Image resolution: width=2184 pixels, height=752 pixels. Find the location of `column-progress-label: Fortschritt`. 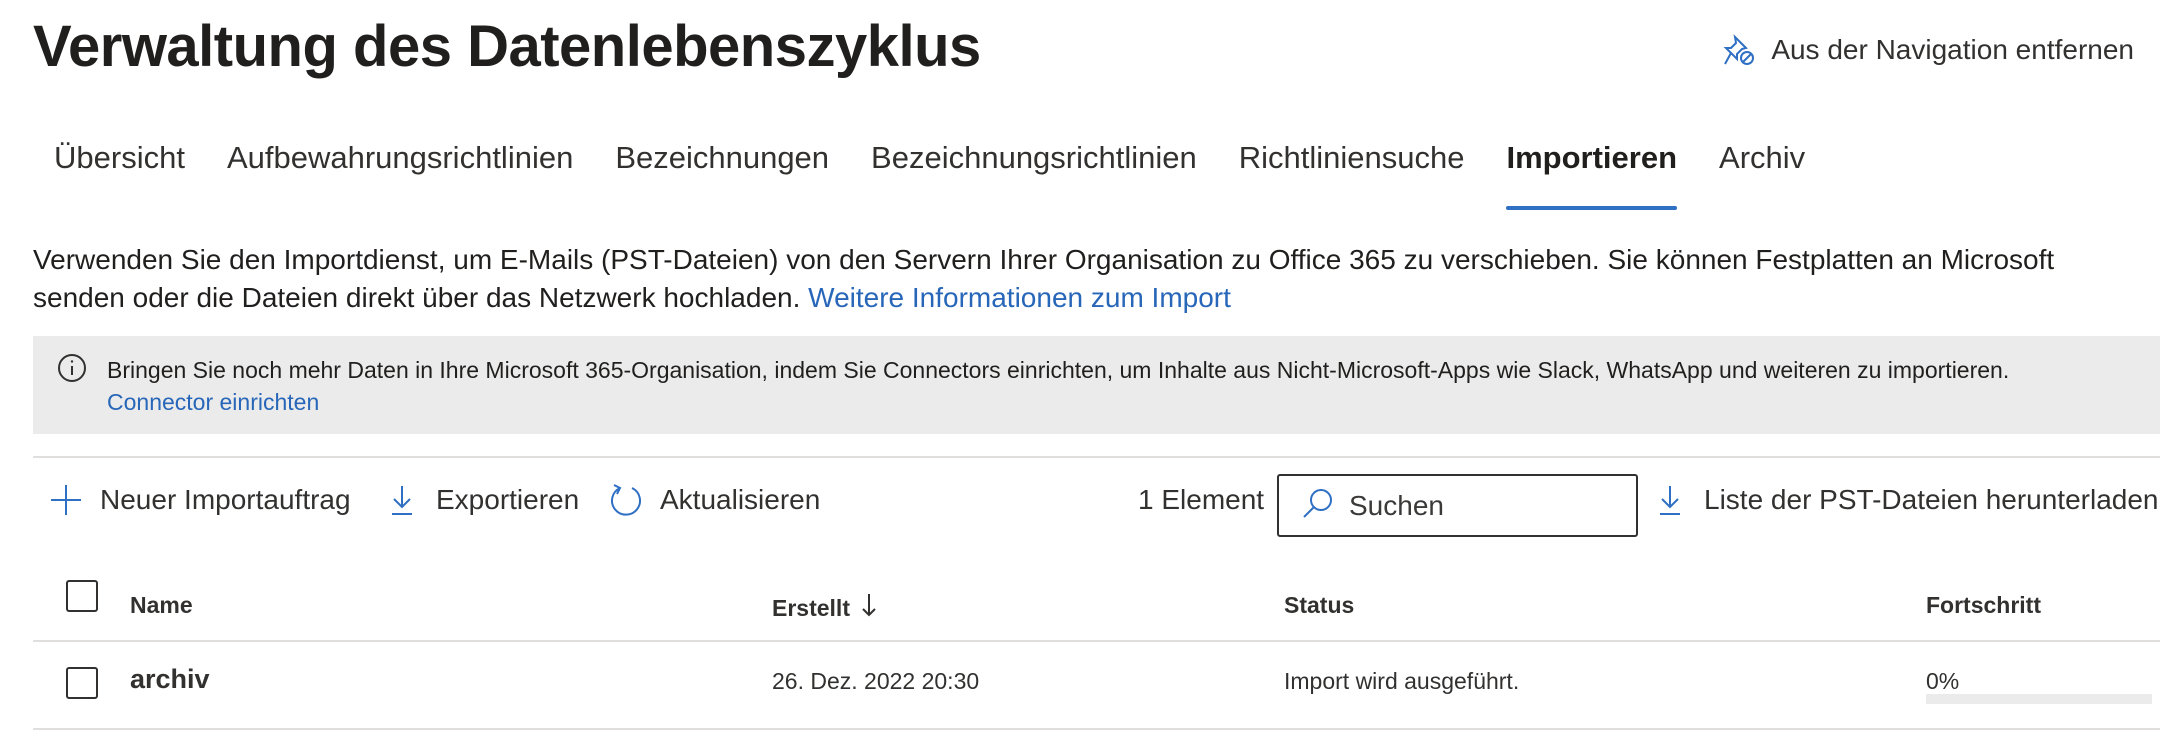

column-progress-label: Fortschritt is located at coordinates (1983, 605).